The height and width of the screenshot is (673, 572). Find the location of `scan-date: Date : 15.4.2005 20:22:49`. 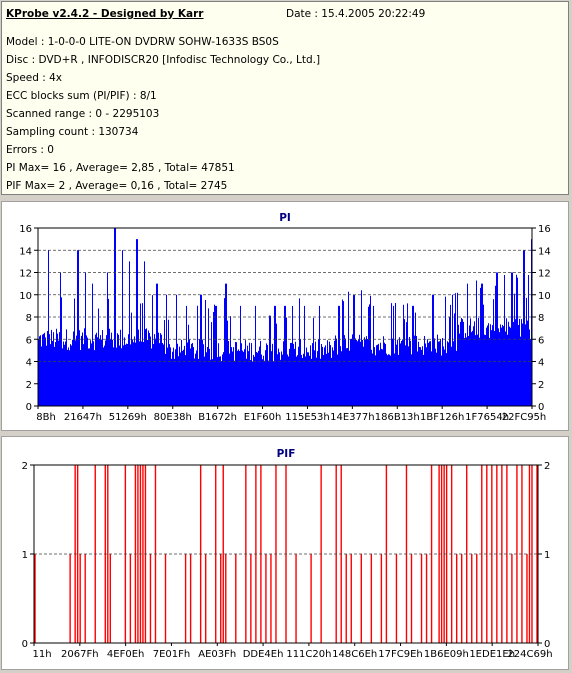

scan-date: Date : 15.4.2005 20:22:49 is located at coordinates (356, 14).